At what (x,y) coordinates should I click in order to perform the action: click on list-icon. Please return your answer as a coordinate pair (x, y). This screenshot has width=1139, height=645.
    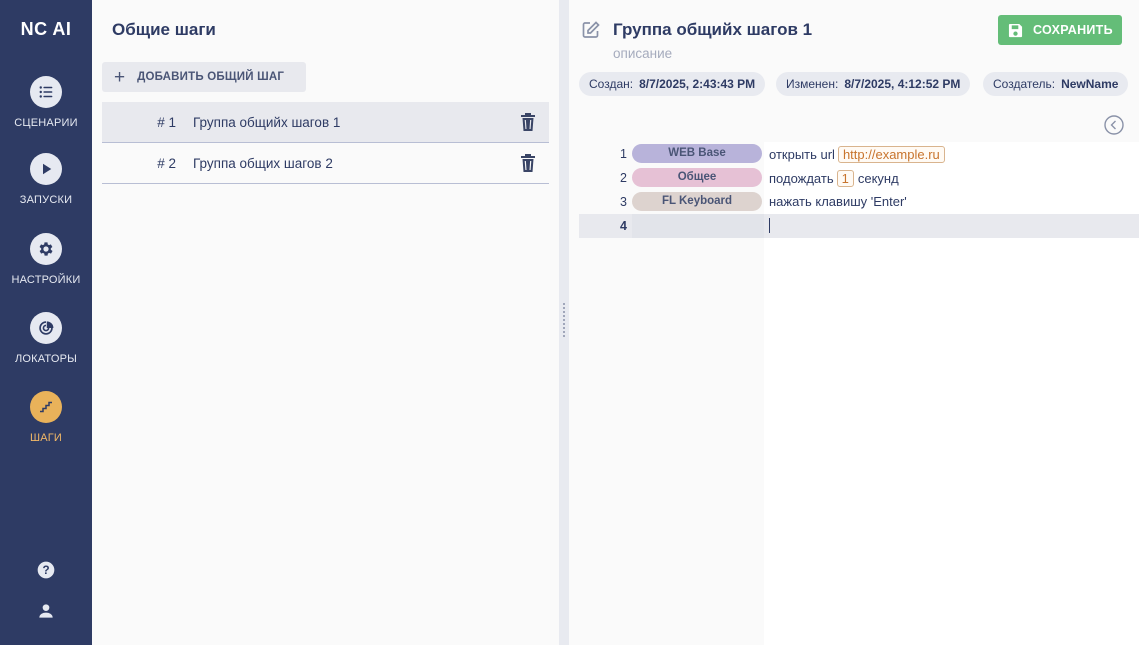
    Looking at the image, I should click on (46, 92).